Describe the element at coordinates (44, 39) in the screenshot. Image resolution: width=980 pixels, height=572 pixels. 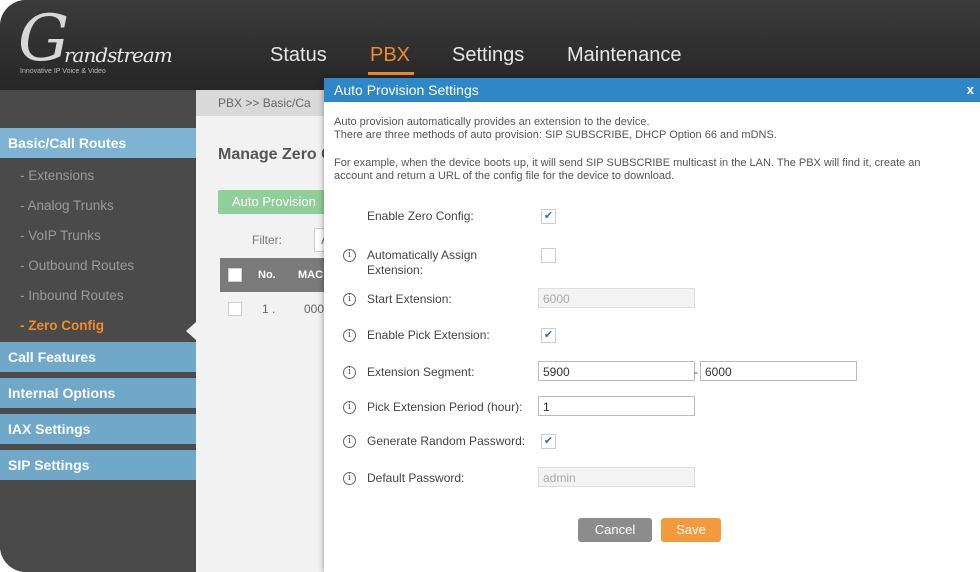
I see `logo-letter: G` at that location.